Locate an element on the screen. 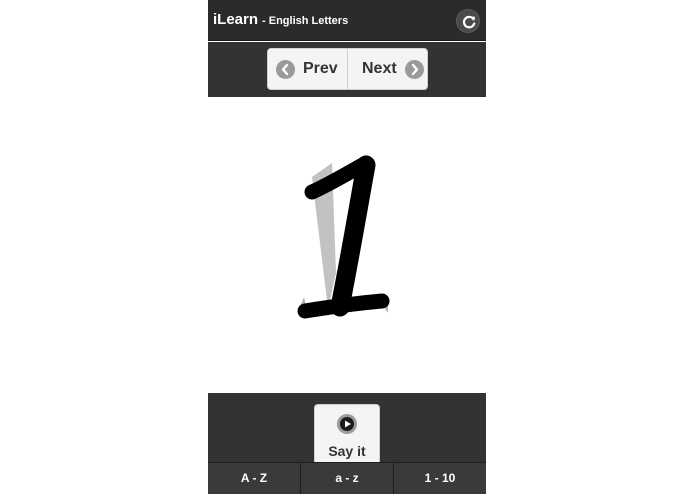 Image resolution: width=695 pixels, height=494 pixels. category-tabs: A - Z a - z 1 - 10 is located at coordinates (347, 478).